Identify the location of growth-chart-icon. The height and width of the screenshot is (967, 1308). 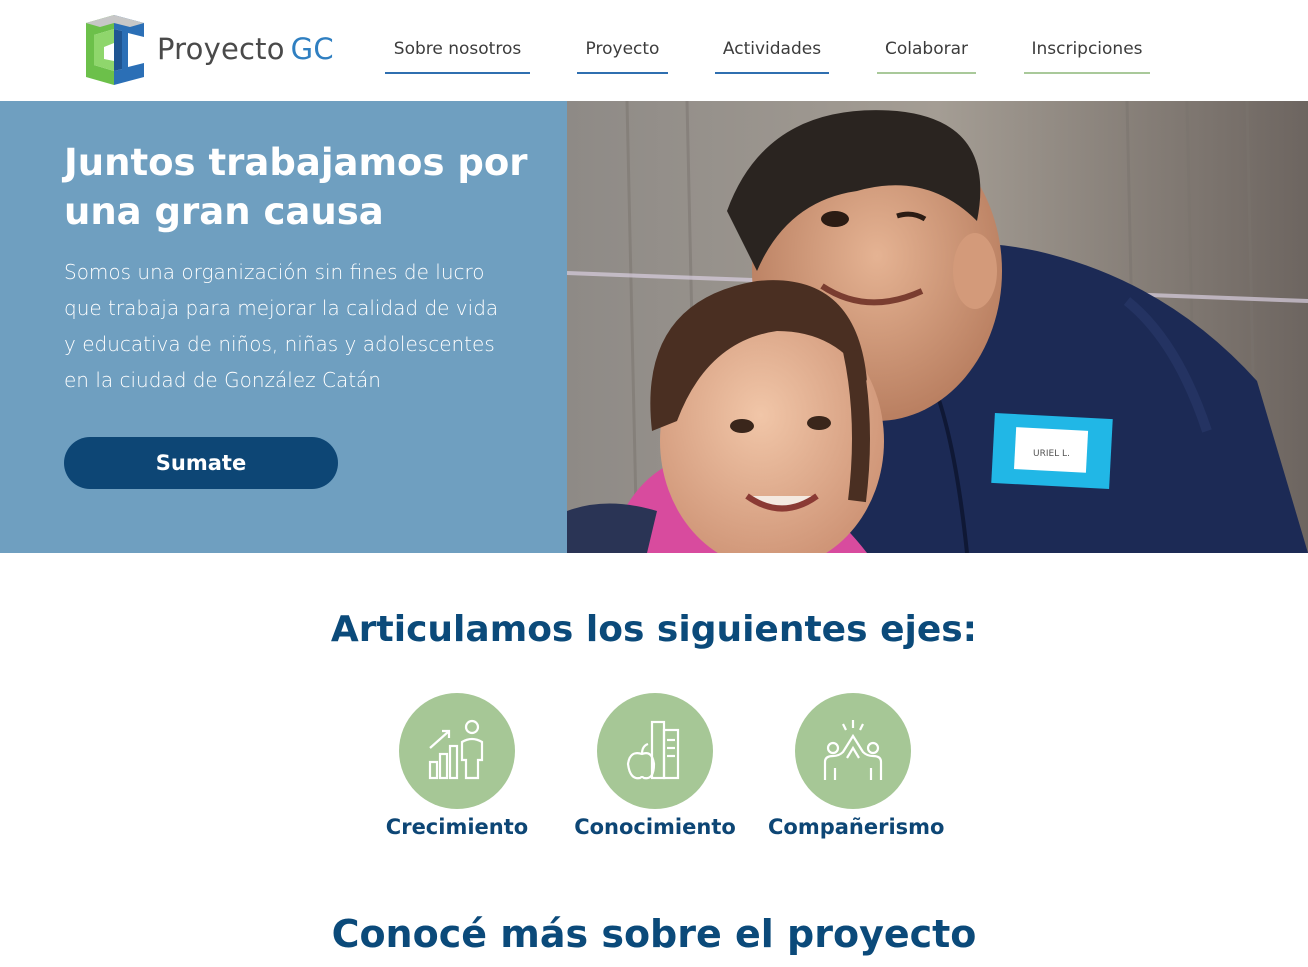
(457, 751).